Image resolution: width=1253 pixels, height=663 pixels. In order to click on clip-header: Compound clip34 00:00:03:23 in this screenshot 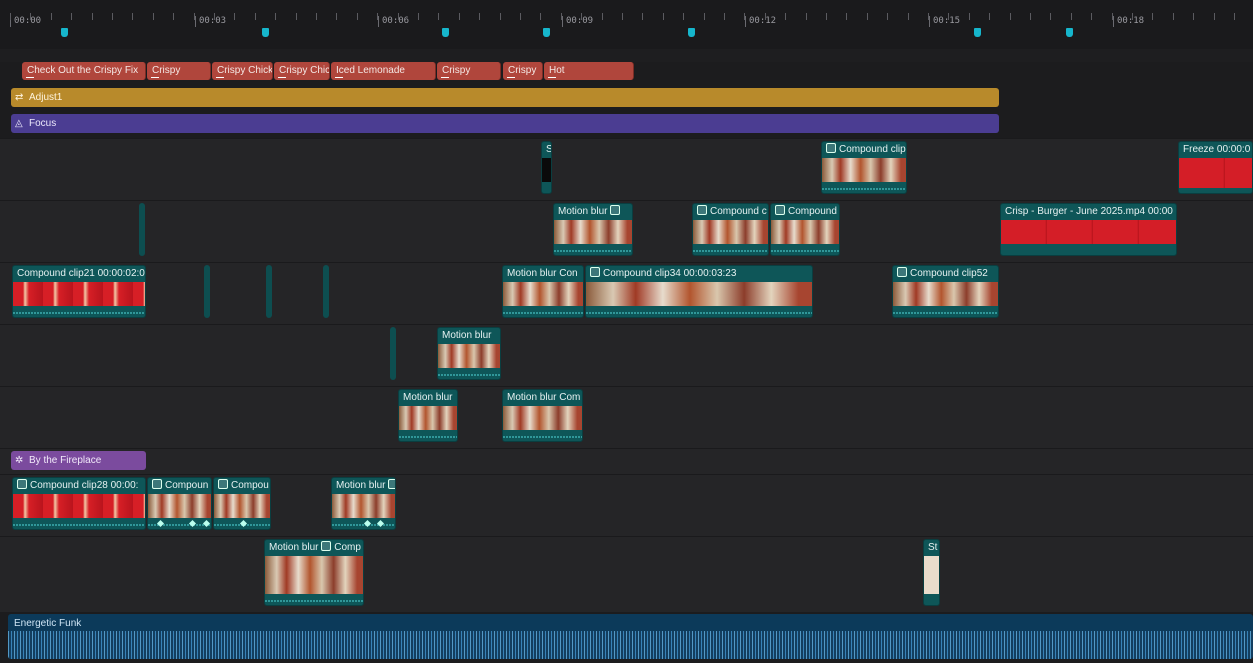, I will do `click(699, 274)`.